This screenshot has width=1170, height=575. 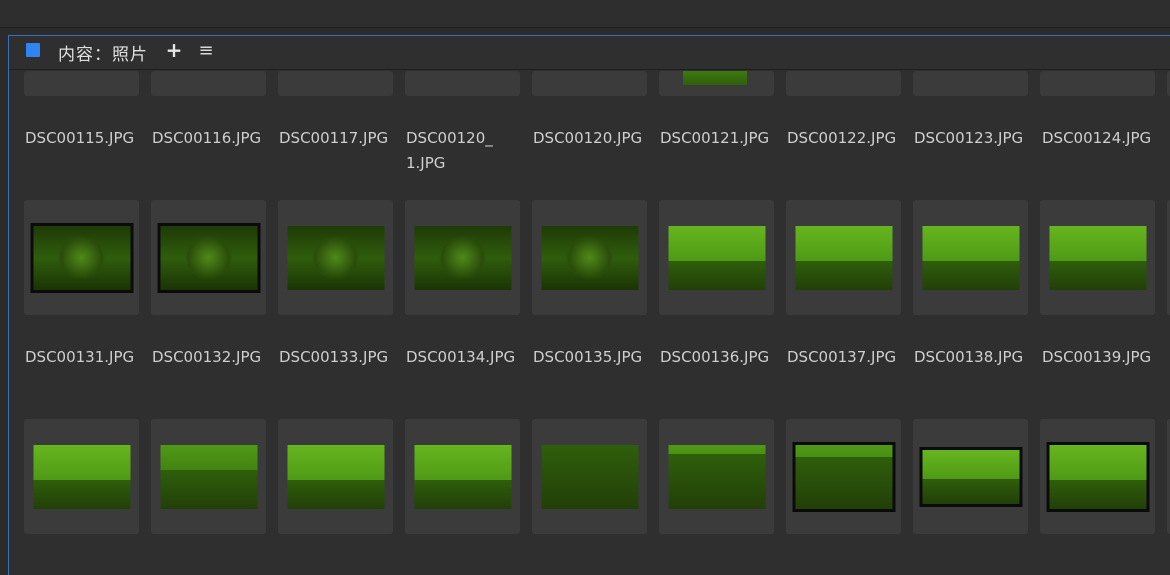 What do you see at coordinates (969, 357) in the screenshot?
I see `file-name-label: DSC00138.JPG` at bounding box center [969, 357].